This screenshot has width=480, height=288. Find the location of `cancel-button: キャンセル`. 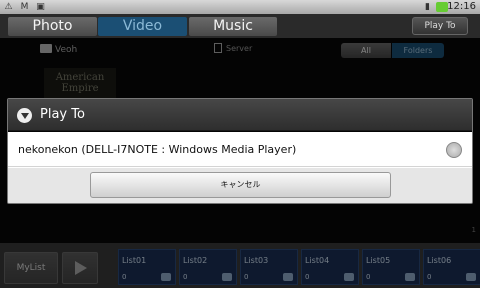

cancel-button: キャンセル is located at coordinates (240, 185).